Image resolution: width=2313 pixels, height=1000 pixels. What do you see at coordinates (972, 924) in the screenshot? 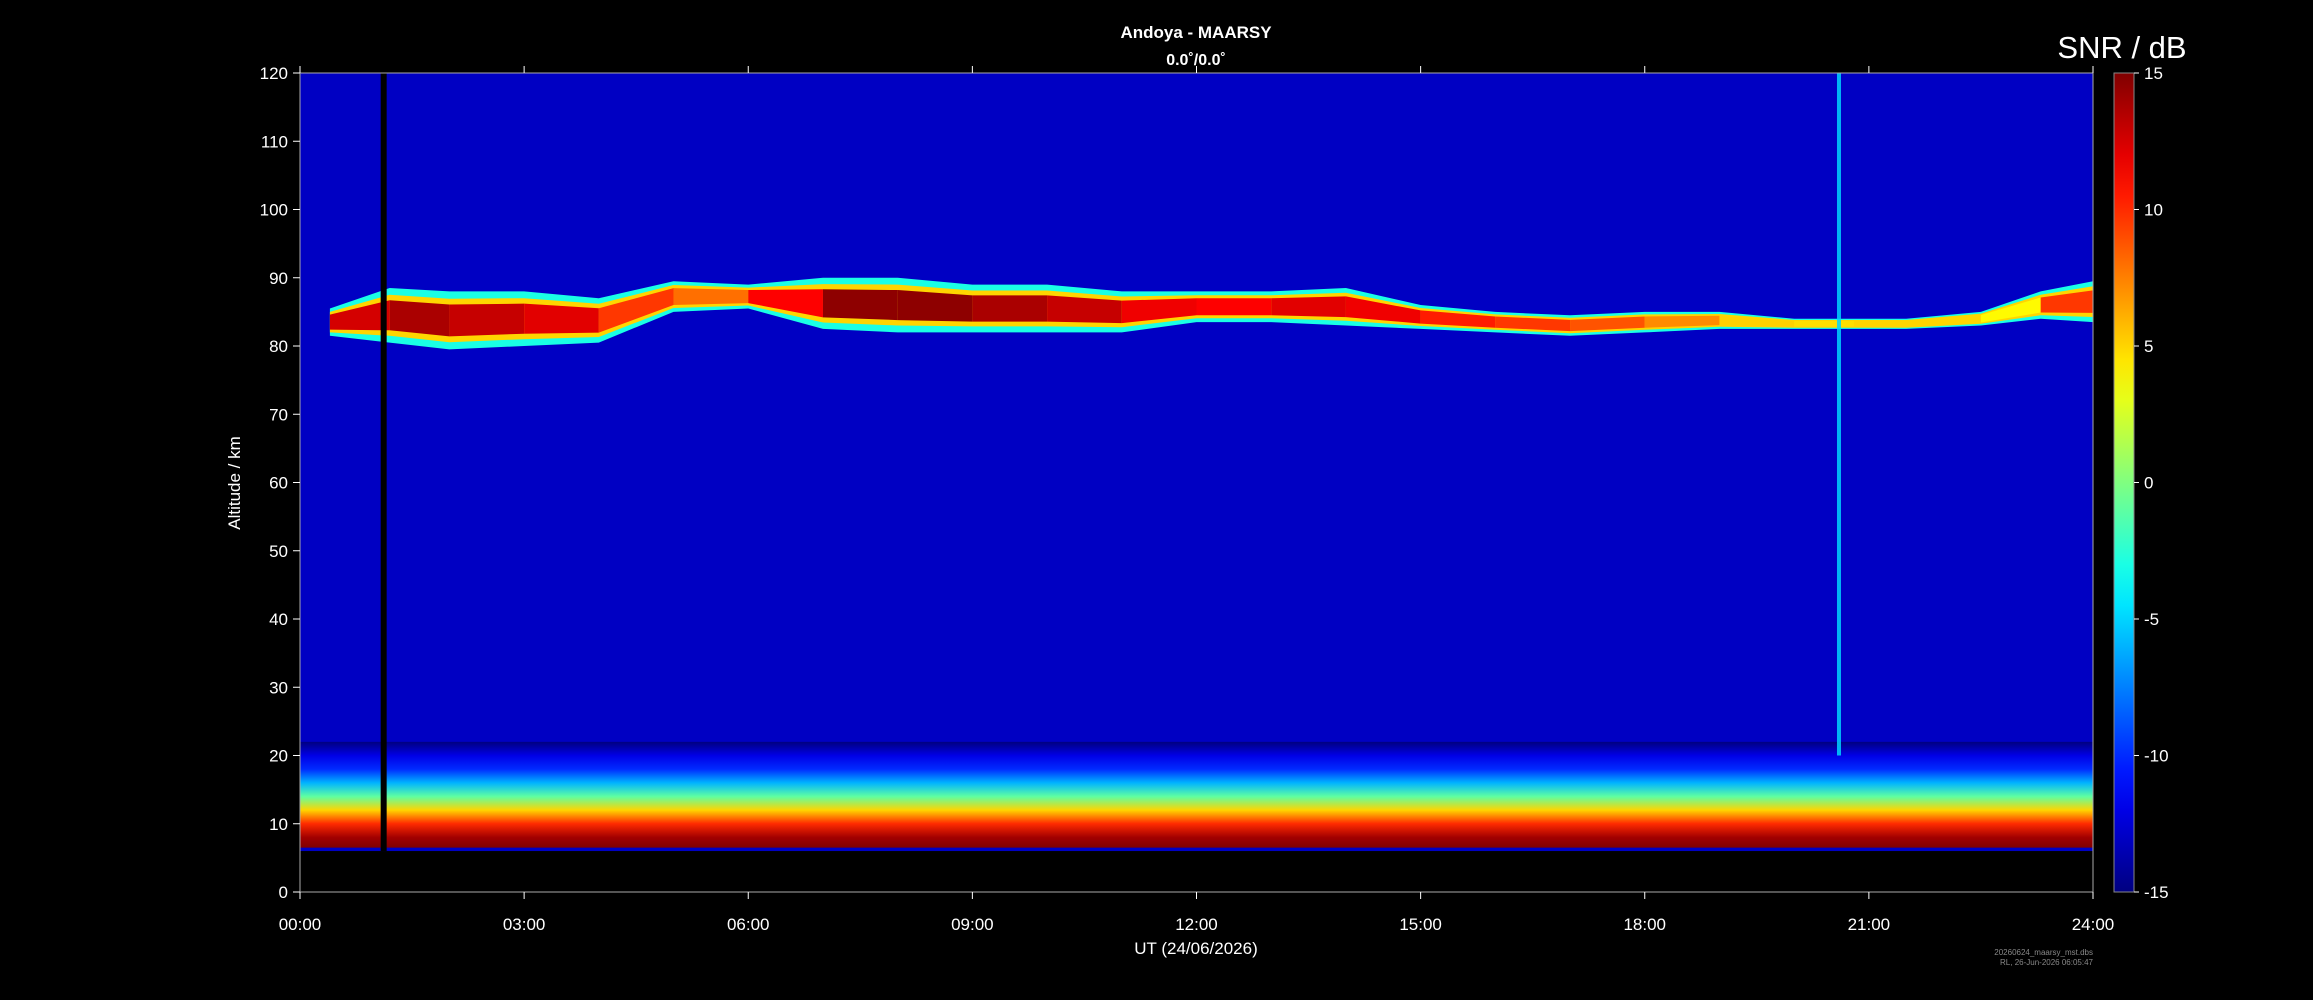
I see `x-tick-label: 09:00` at bounding box center [972, 924].